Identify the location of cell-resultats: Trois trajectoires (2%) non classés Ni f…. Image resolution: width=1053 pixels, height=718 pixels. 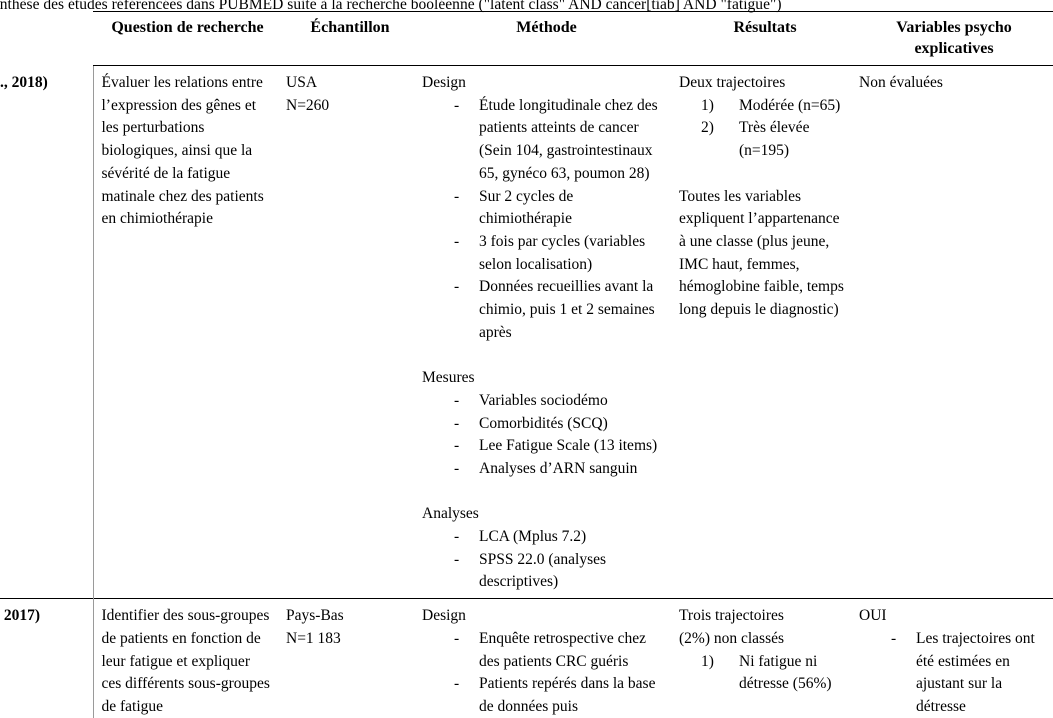
(765, 658).